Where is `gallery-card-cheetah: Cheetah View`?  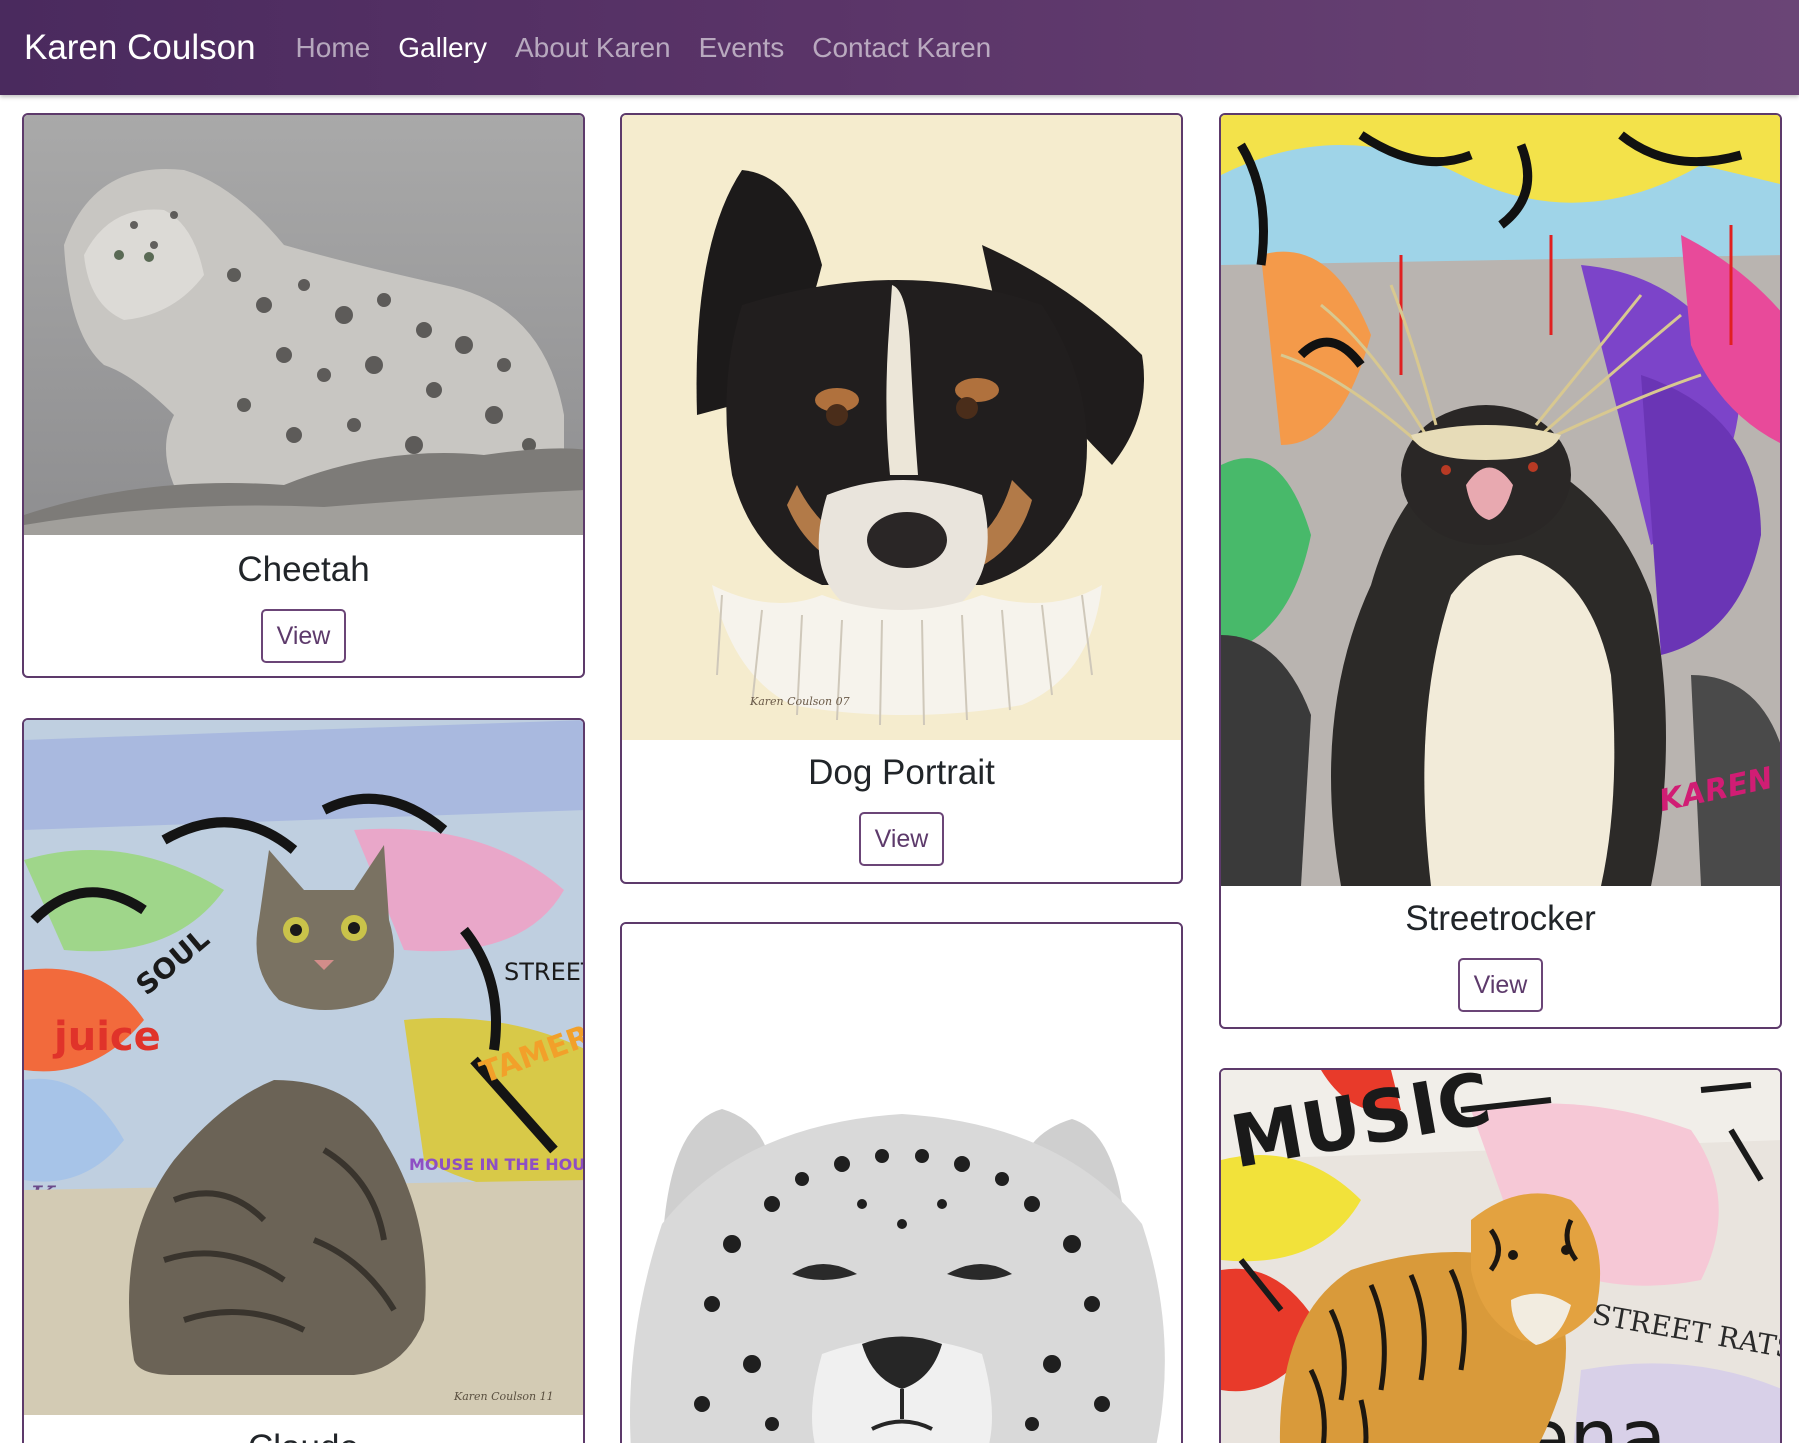
gallery-card-cheetah: Cheetah View is located at coordinates (303, 395).